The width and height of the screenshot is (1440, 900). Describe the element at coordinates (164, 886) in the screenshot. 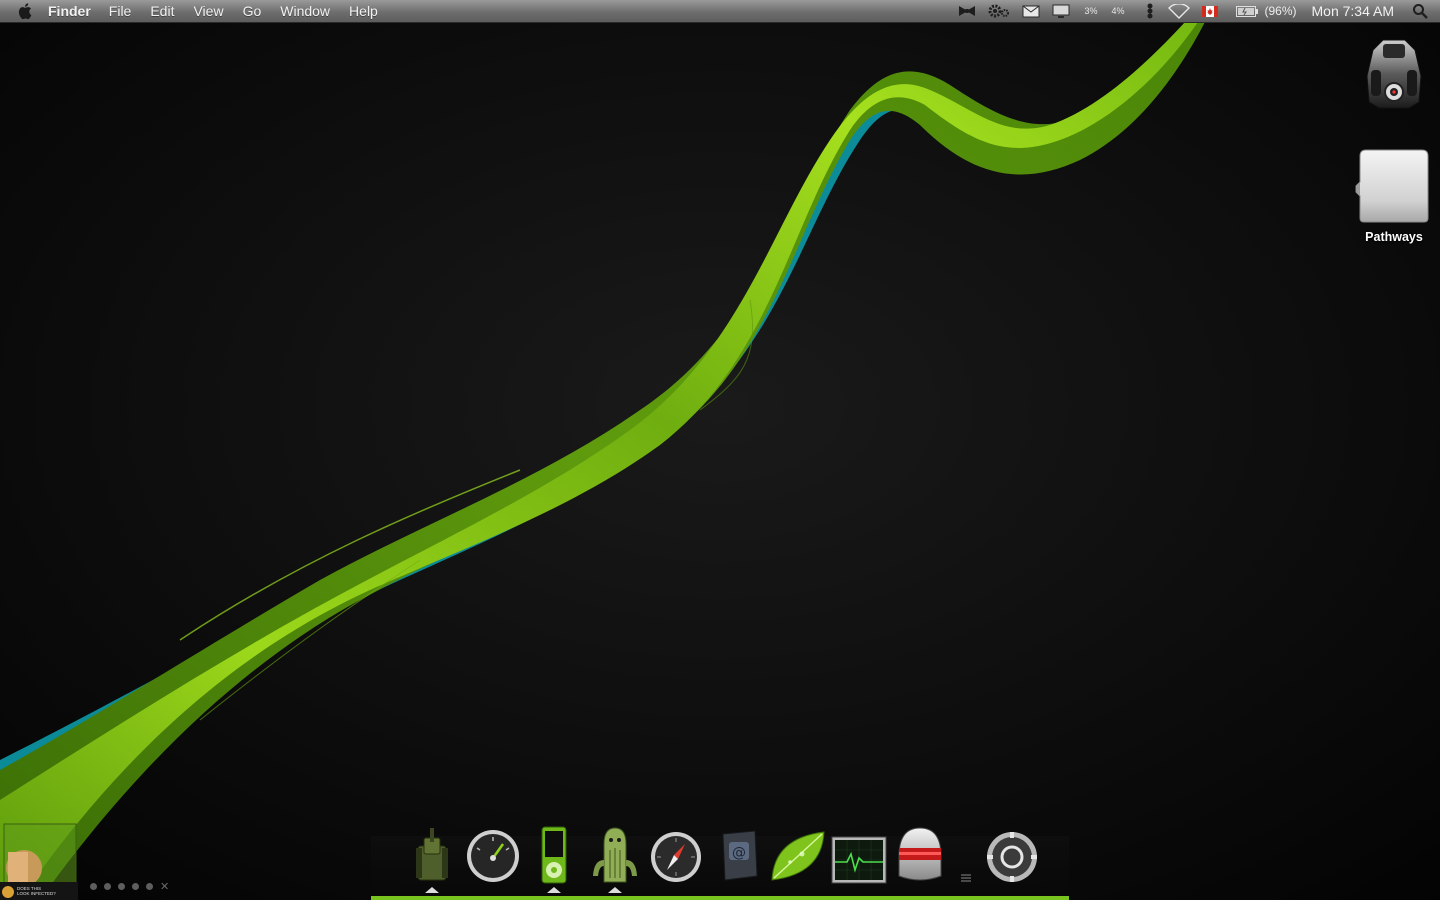

I see `close-icon: ✕` at that location.